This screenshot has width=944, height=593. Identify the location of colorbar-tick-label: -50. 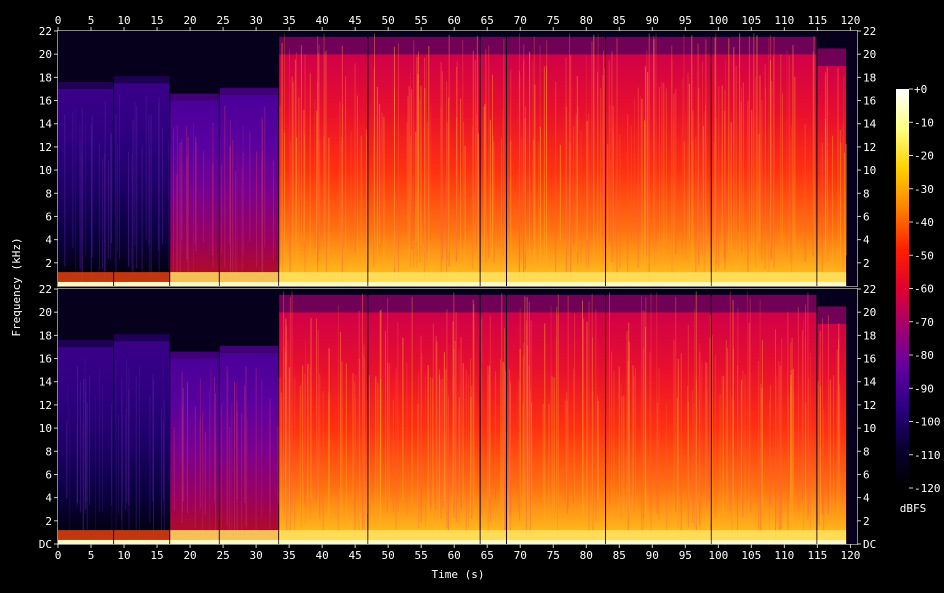
(924, 255).